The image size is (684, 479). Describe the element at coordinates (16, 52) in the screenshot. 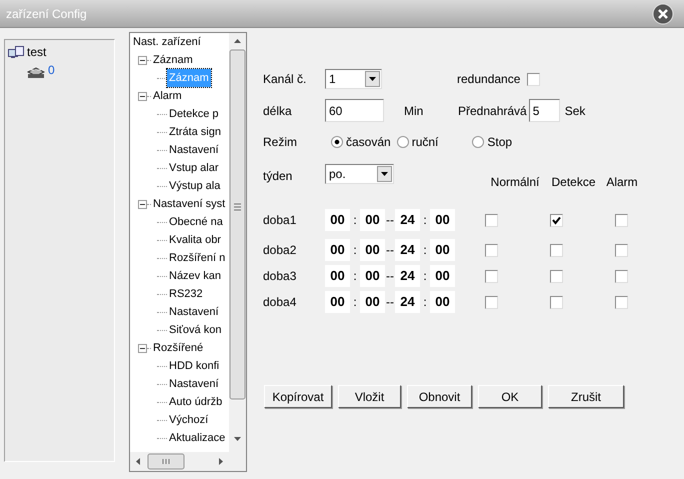

I see `computer-icon` at that location.